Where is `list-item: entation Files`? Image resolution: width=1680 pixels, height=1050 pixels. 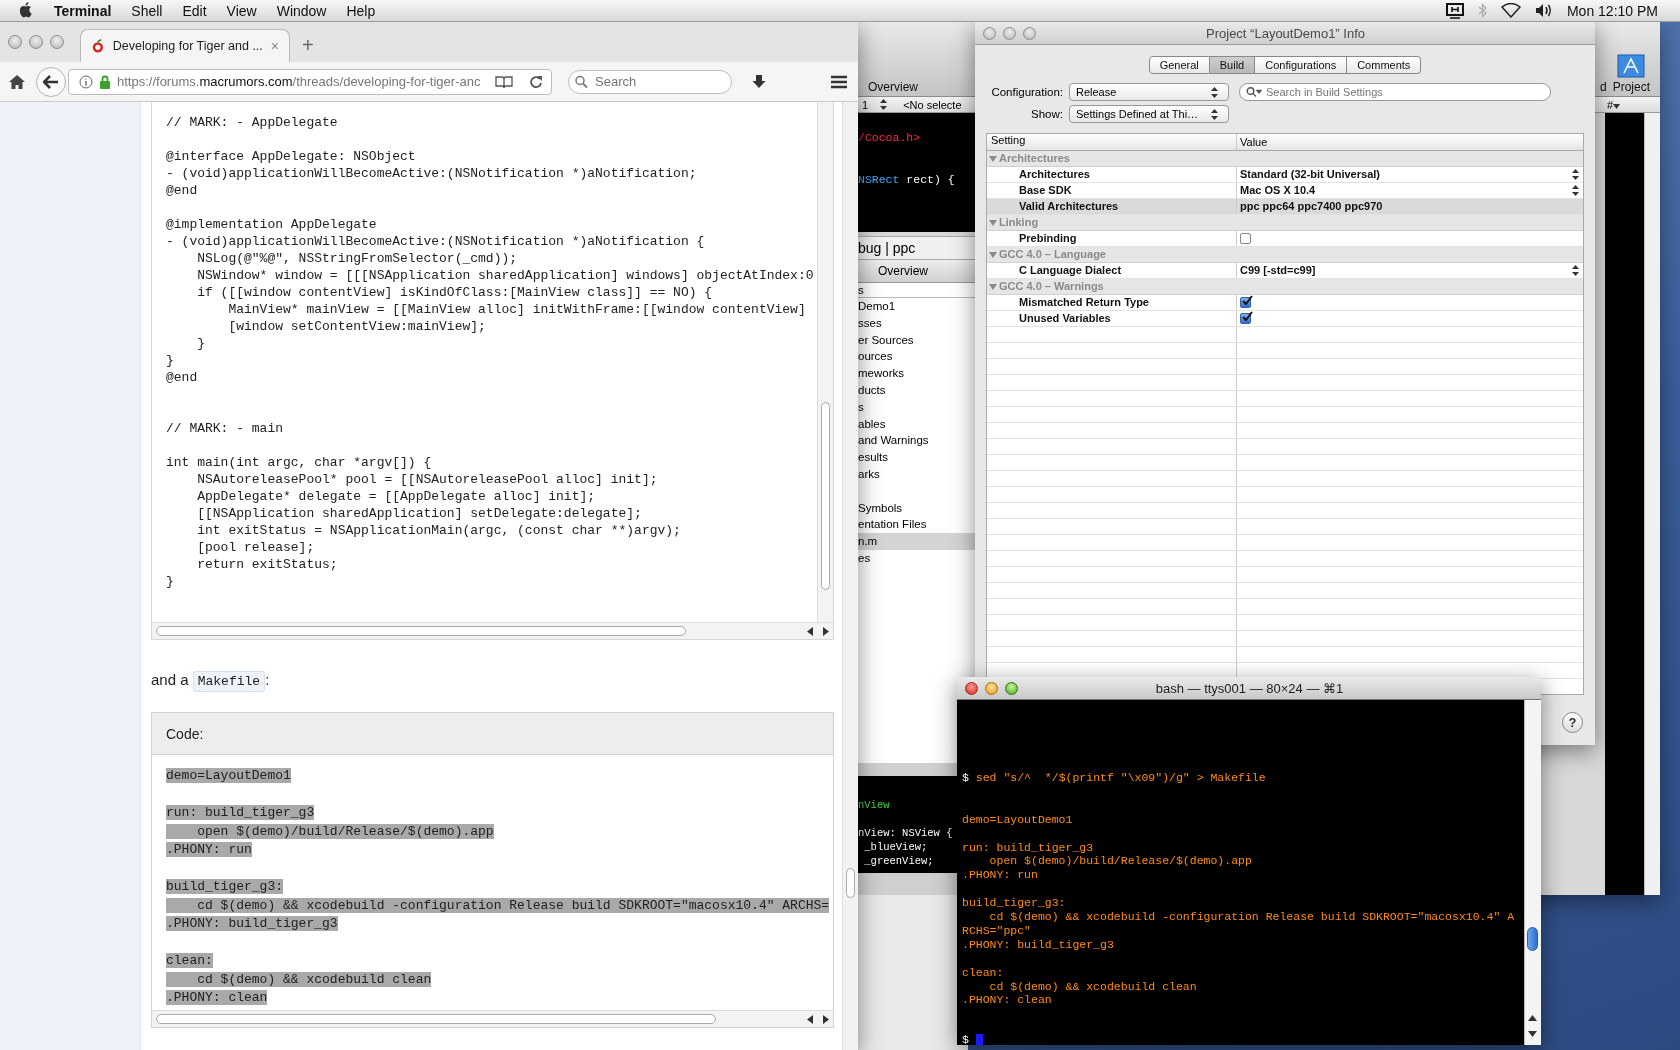
list-item: entation Files is located at coordinates (916, 525).